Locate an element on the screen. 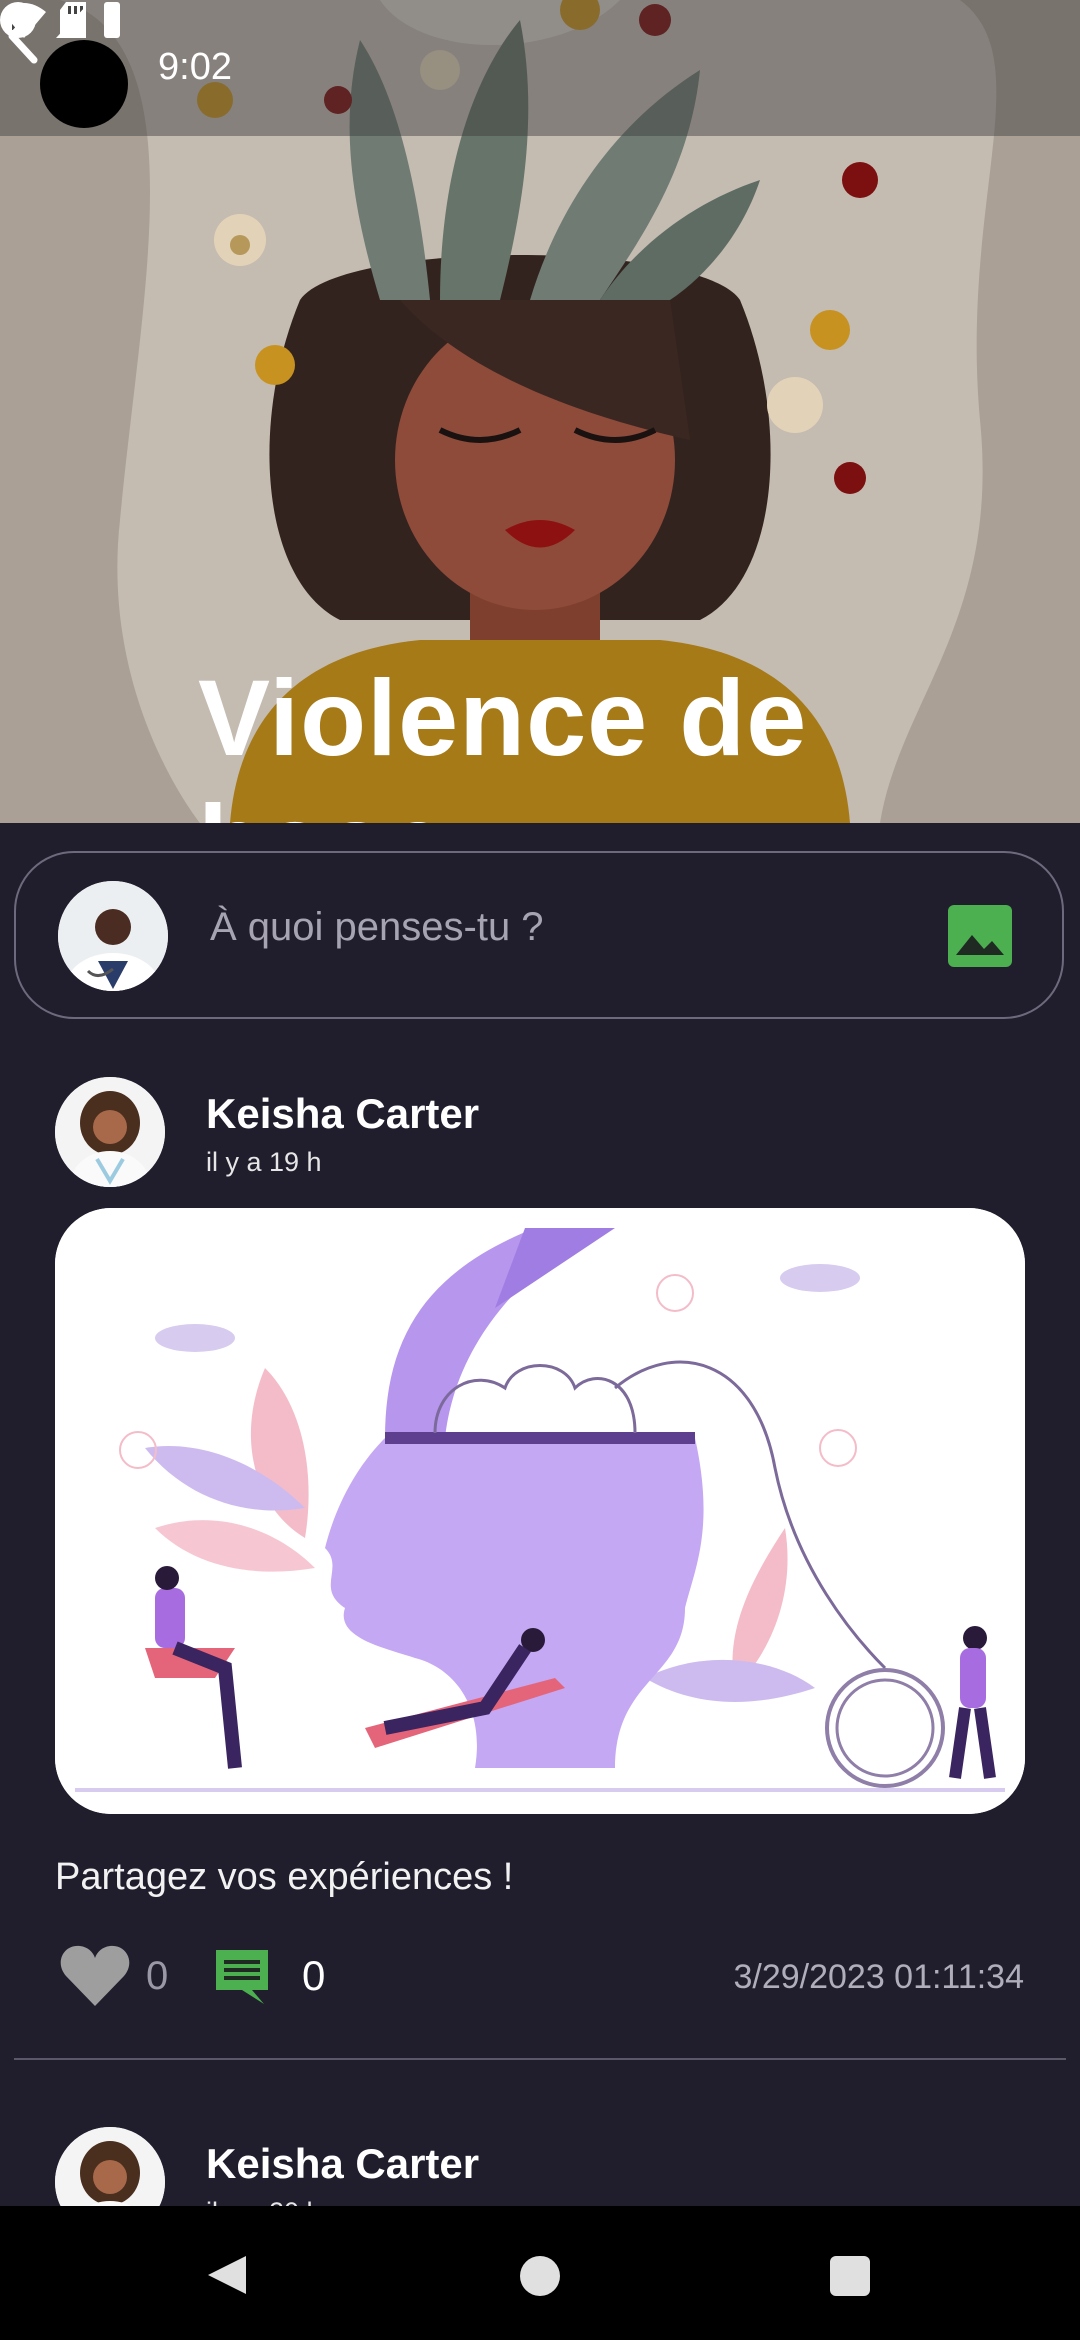 The height and width of the screenshot is (2340, 1080). system-nav-bar is located at coordinates (540, 2273).